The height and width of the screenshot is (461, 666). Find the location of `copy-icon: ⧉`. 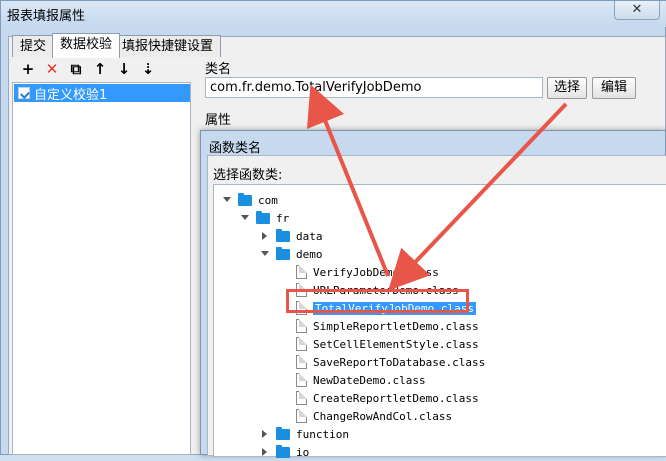

copy-icon: ⧉ is located at coordinates (76, 69).